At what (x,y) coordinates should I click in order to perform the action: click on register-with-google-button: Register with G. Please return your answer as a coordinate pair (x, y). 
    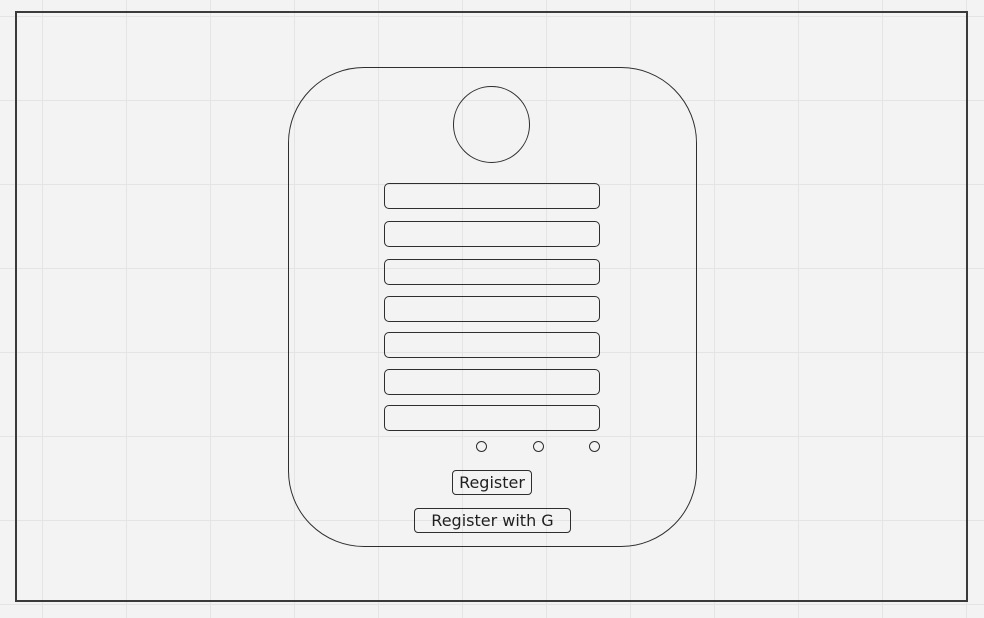
    Looking at the image, I should click on (492, 520).